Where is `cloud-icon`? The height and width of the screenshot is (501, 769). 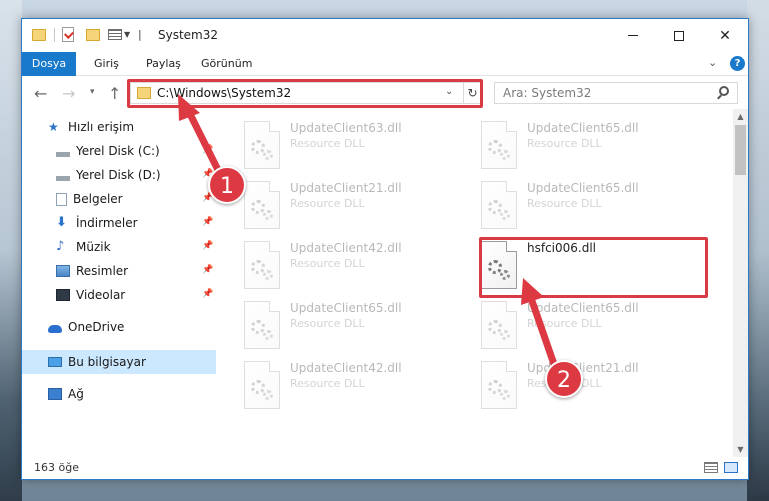 cloud-icon is located at coordinates (55, 328).